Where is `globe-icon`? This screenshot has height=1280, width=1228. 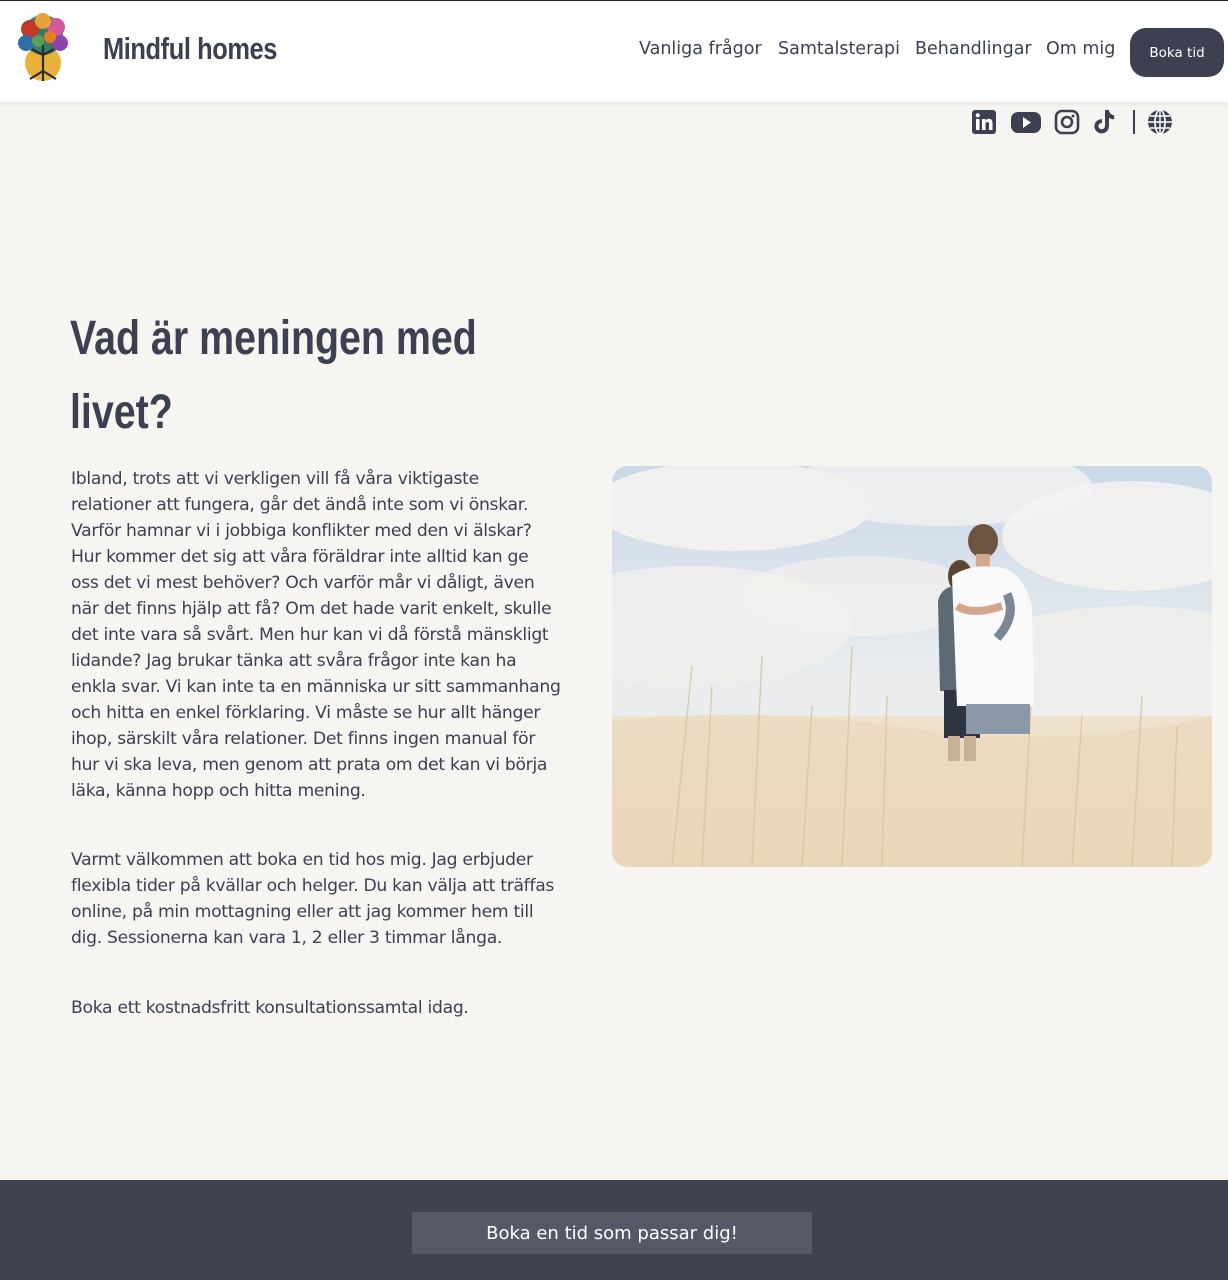
globe-icon is located at coordinates (1160, 122).